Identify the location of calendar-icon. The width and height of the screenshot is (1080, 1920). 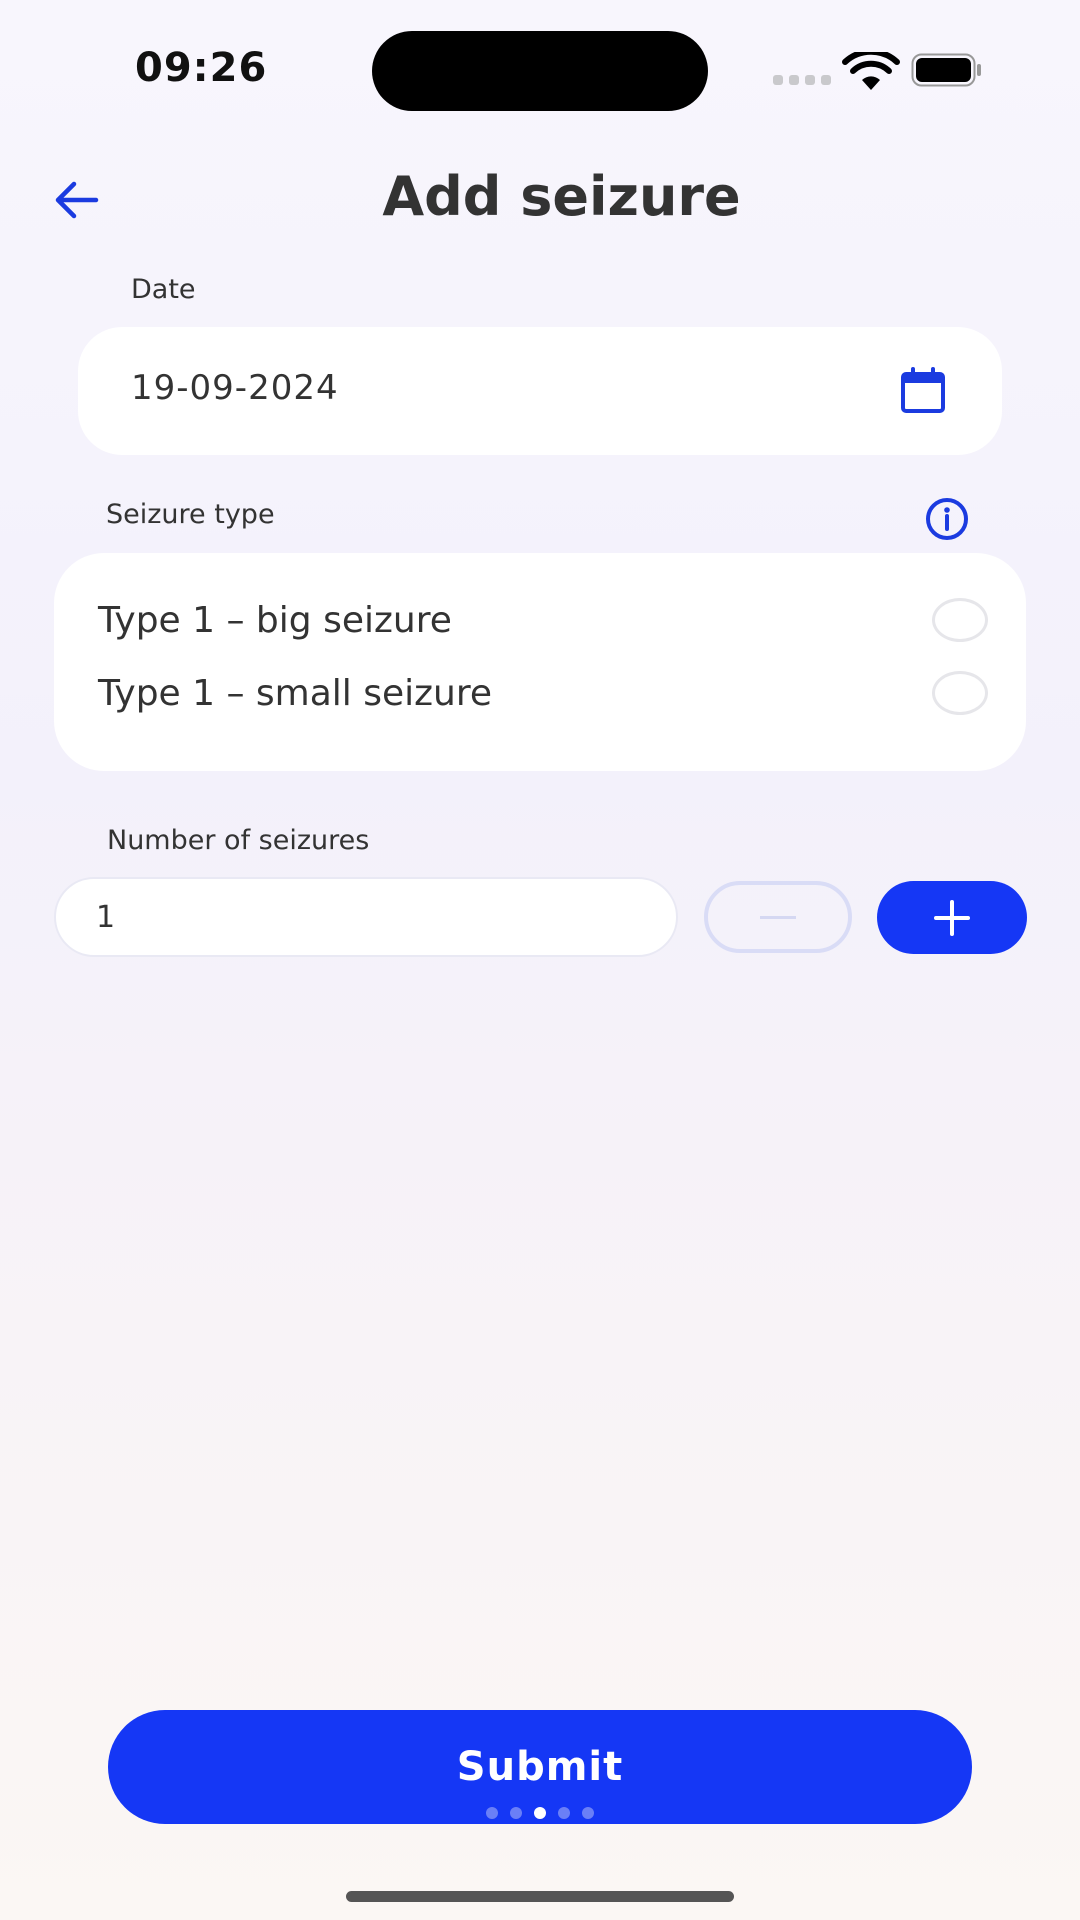
(923, 390).